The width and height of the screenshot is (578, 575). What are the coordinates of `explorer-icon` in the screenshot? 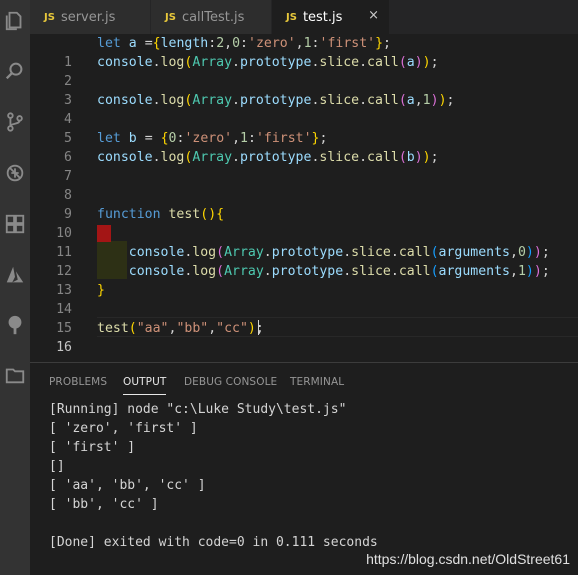 It's located at (15, 21).